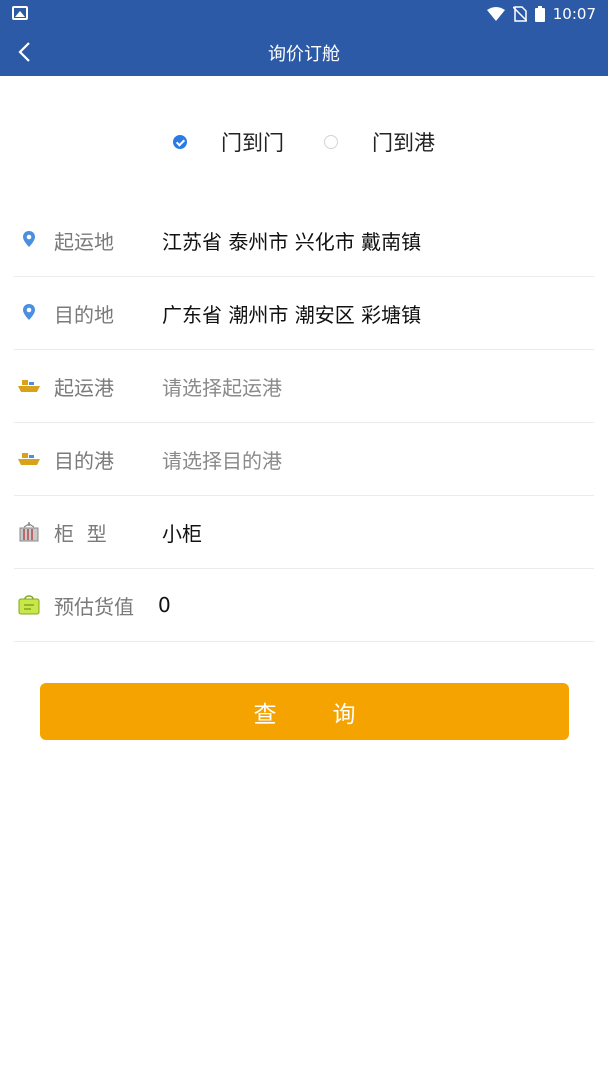  I want to click on origin-port-select: 请选择起运港, so click(222, 386).